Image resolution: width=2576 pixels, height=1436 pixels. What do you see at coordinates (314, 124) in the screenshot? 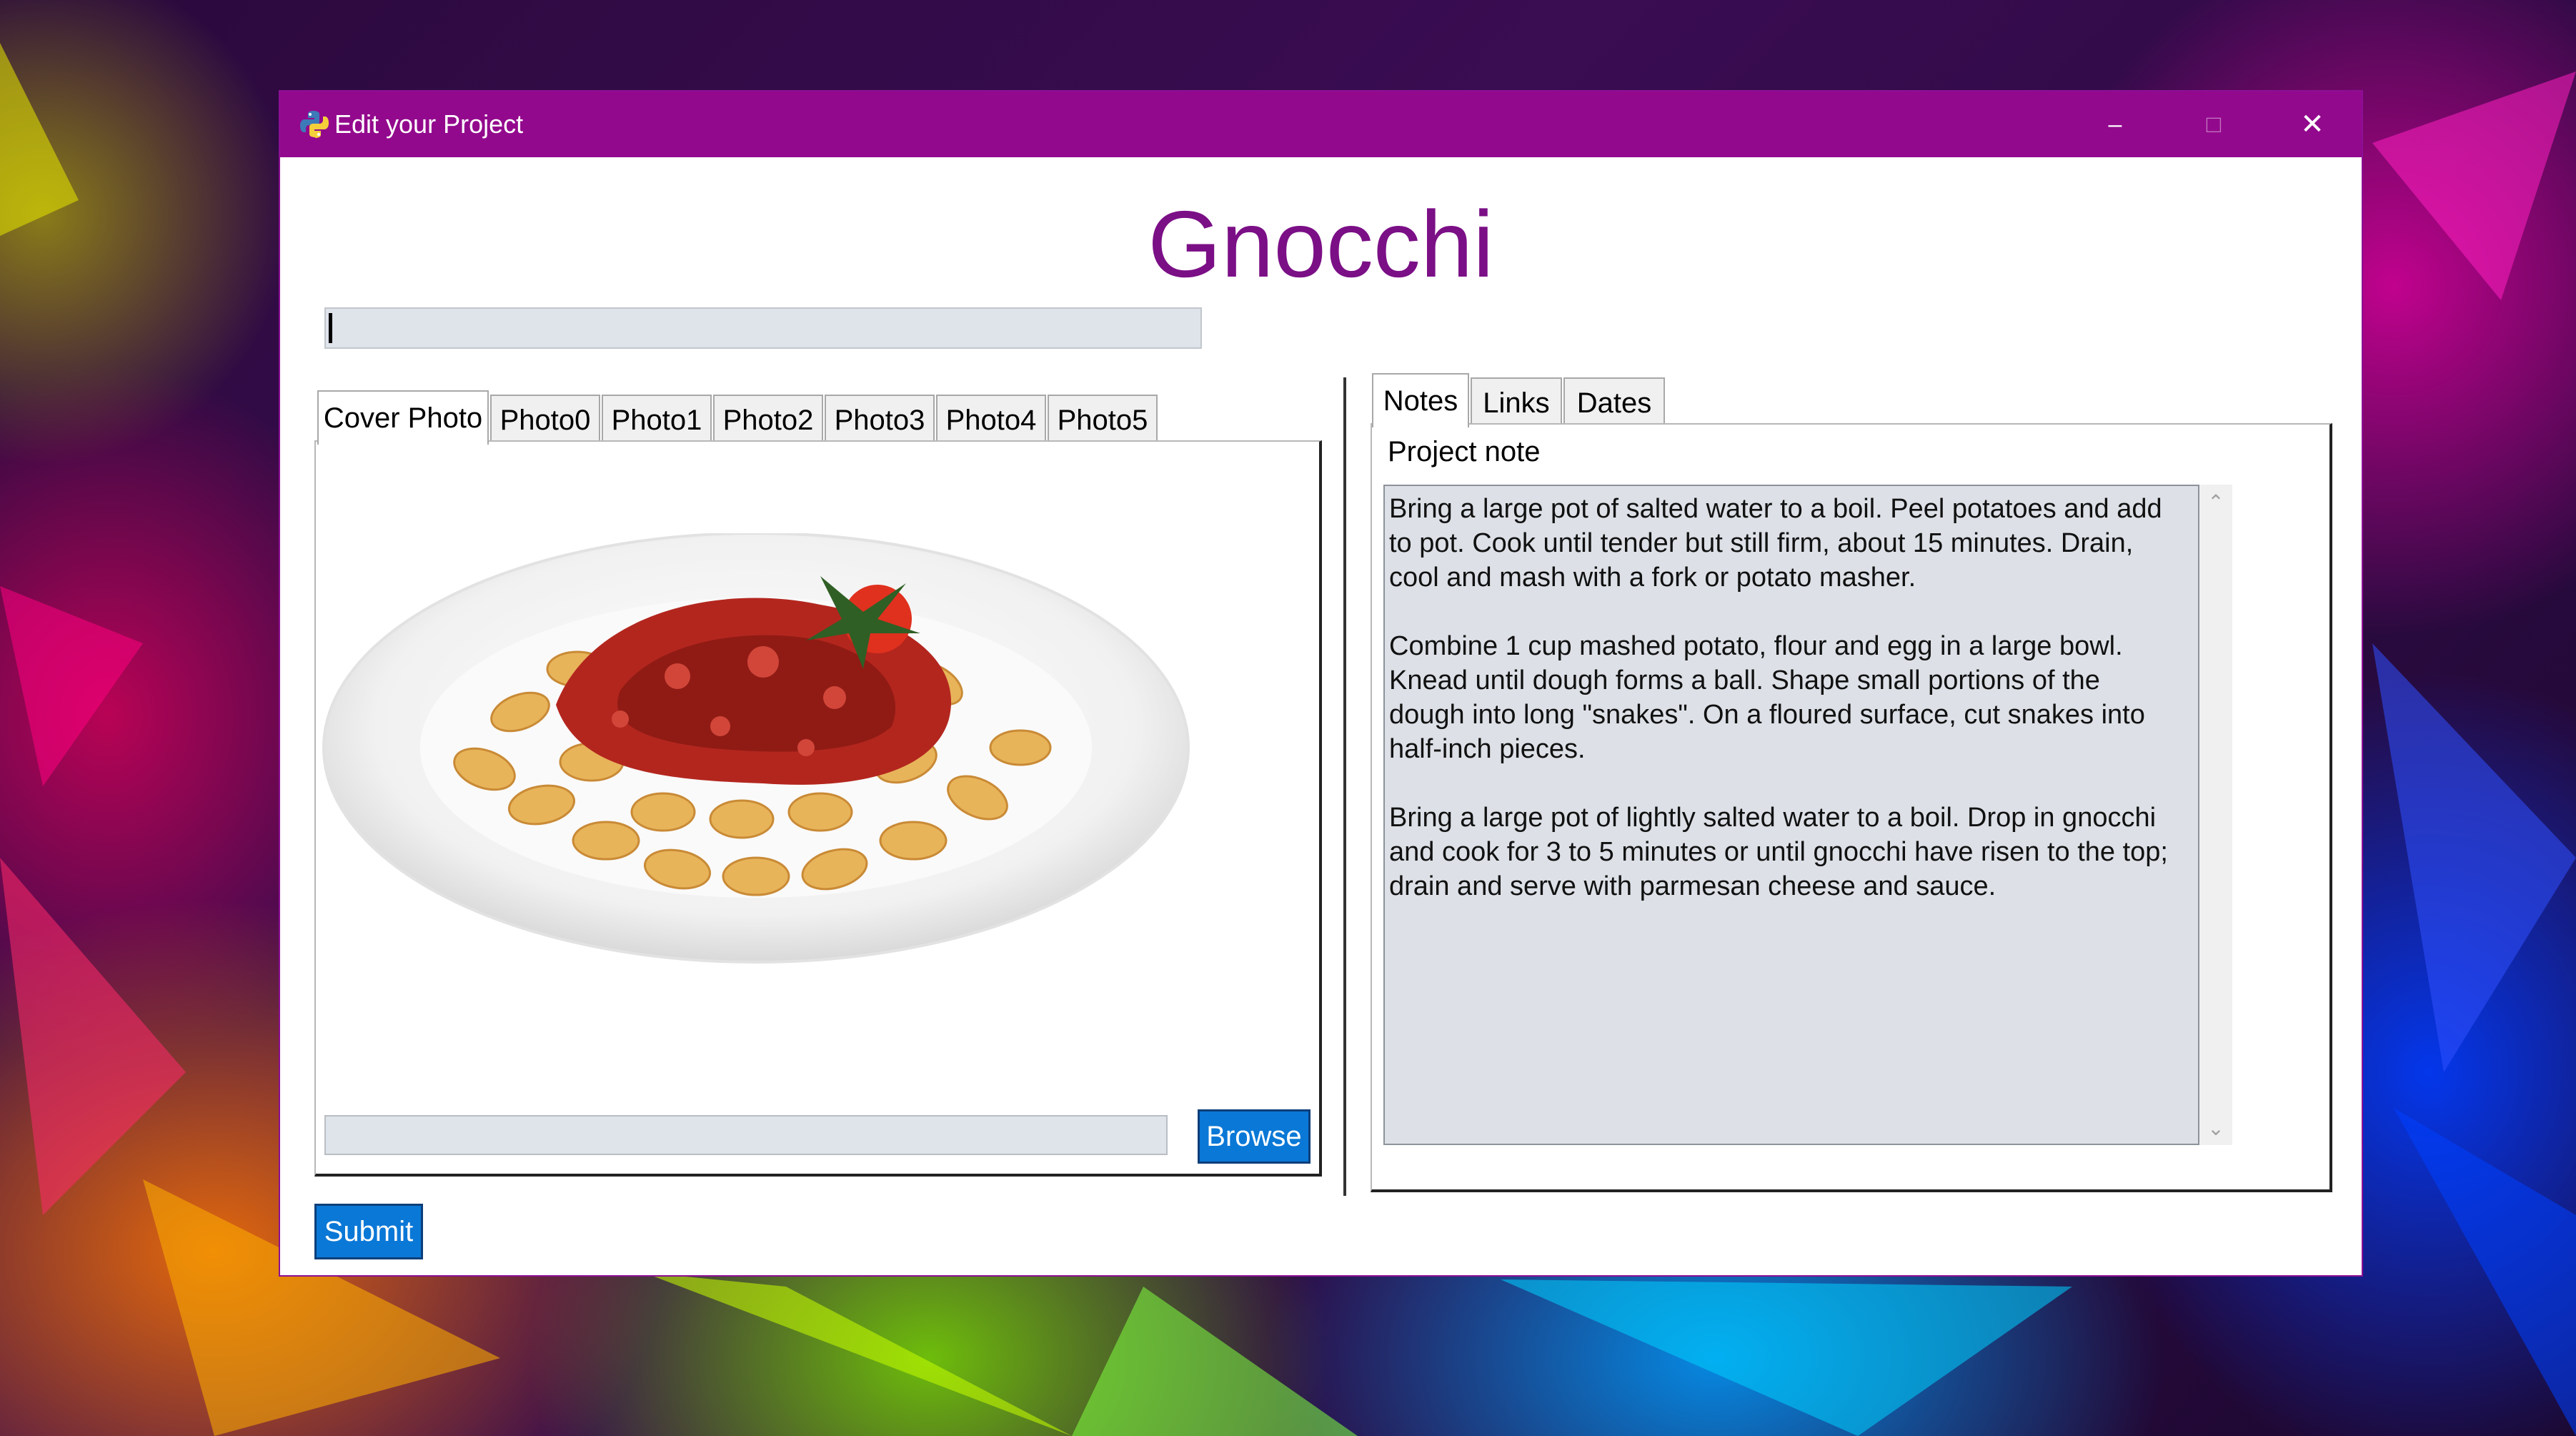
I see `python-app-icon` at bounding box center [314, 124].